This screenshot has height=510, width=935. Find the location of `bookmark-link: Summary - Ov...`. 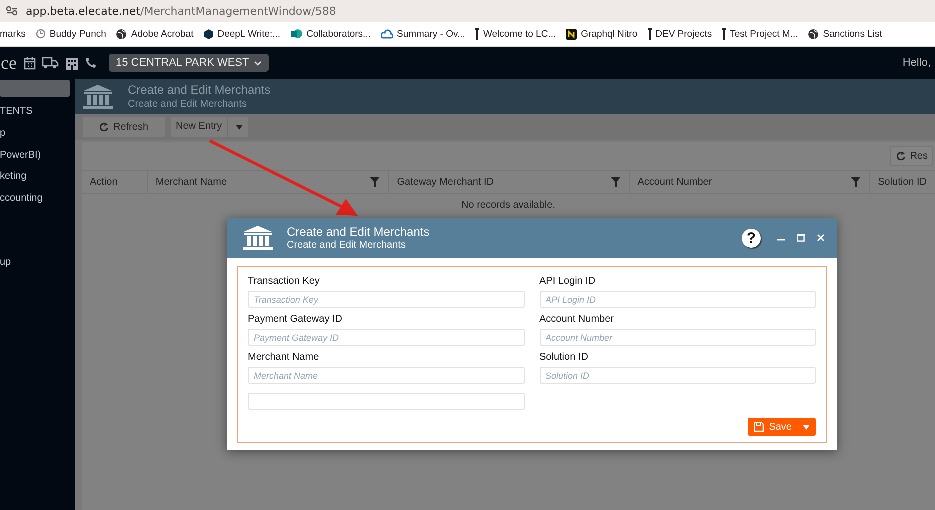

bookmark-link: Summary - Ov... is located at coordinates (431, 34).